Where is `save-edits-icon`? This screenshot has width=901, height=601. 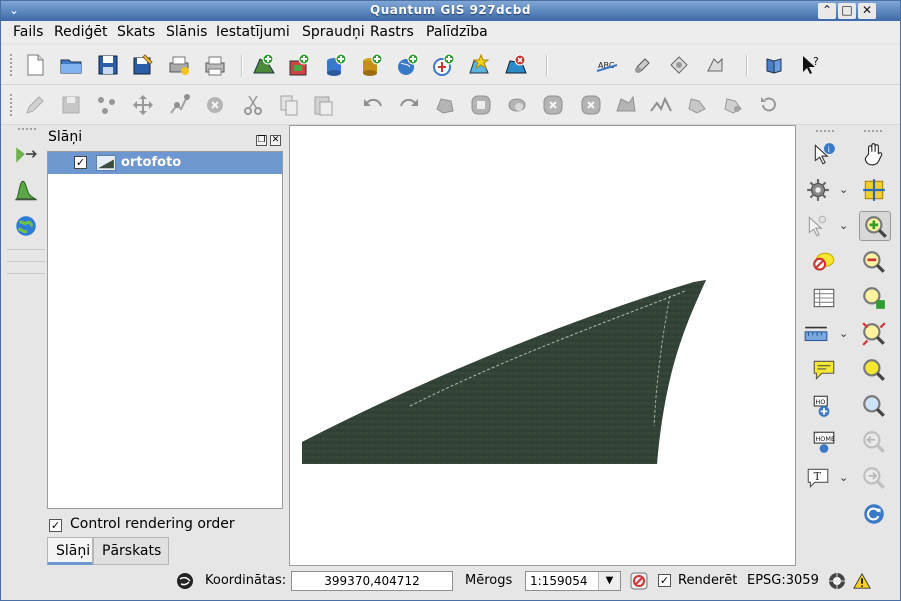 save-edits-icon is located at coordinates (71, 105).